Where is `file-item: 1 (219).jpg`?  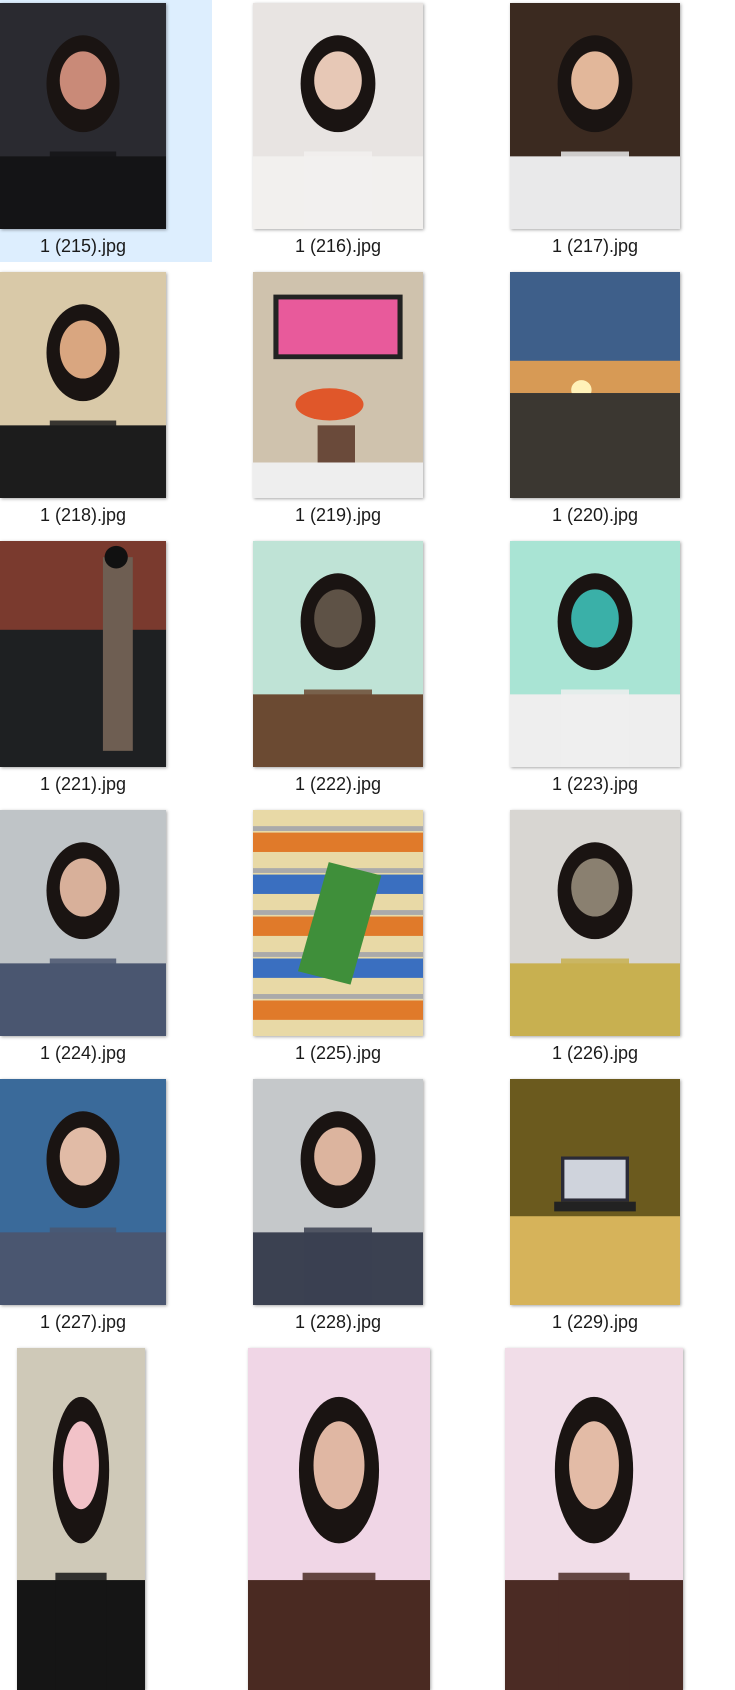
file-item: 1 (219).jpg is located at coordinates (343, 400).